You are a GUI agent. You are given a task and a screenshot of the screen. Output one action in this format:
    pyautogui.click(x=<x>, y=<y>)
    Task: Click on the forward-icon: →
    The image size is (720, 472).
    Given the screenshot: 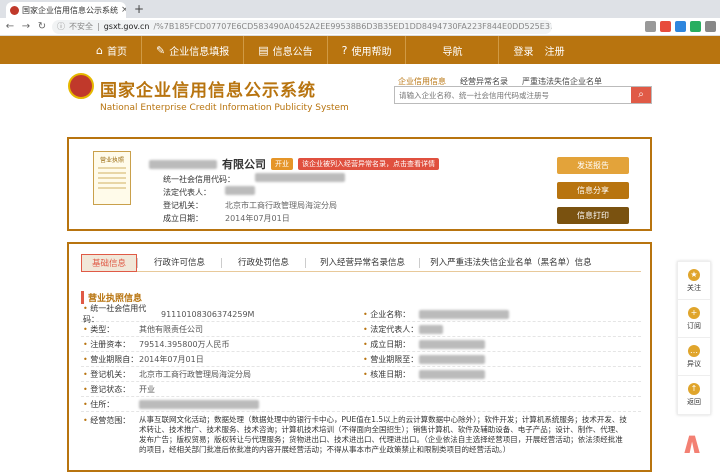 What is the action you would take?
    pyautogui.click(x=26, y=26)
    